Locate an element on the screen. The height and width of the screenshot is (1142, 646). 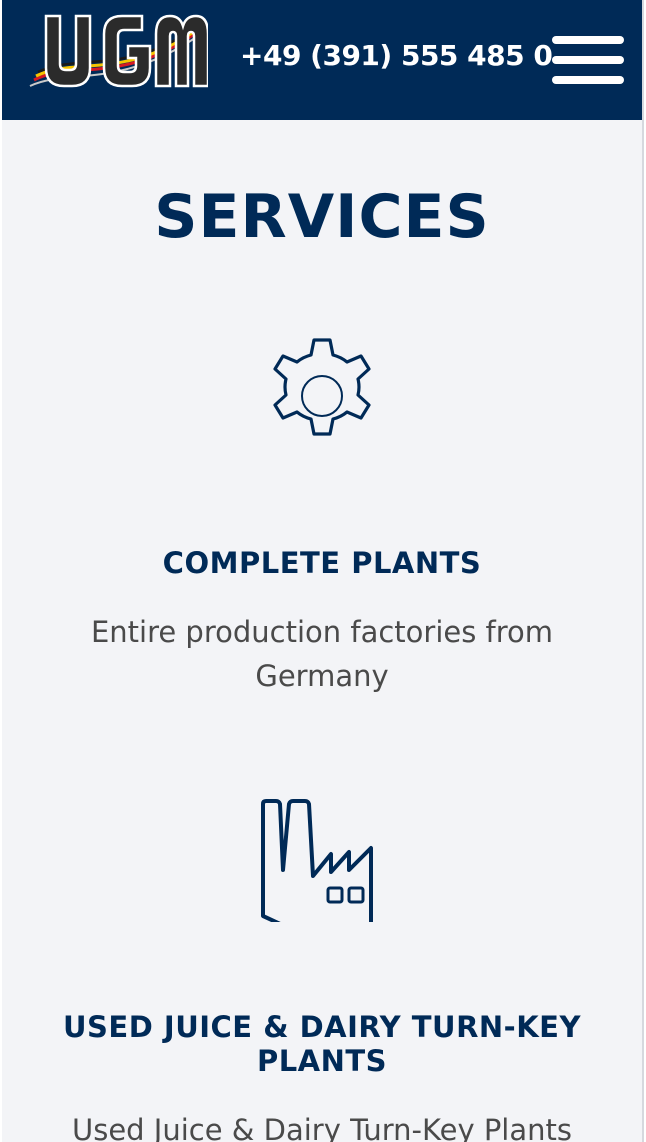
factory-icon is located at coordinates (317, 860).